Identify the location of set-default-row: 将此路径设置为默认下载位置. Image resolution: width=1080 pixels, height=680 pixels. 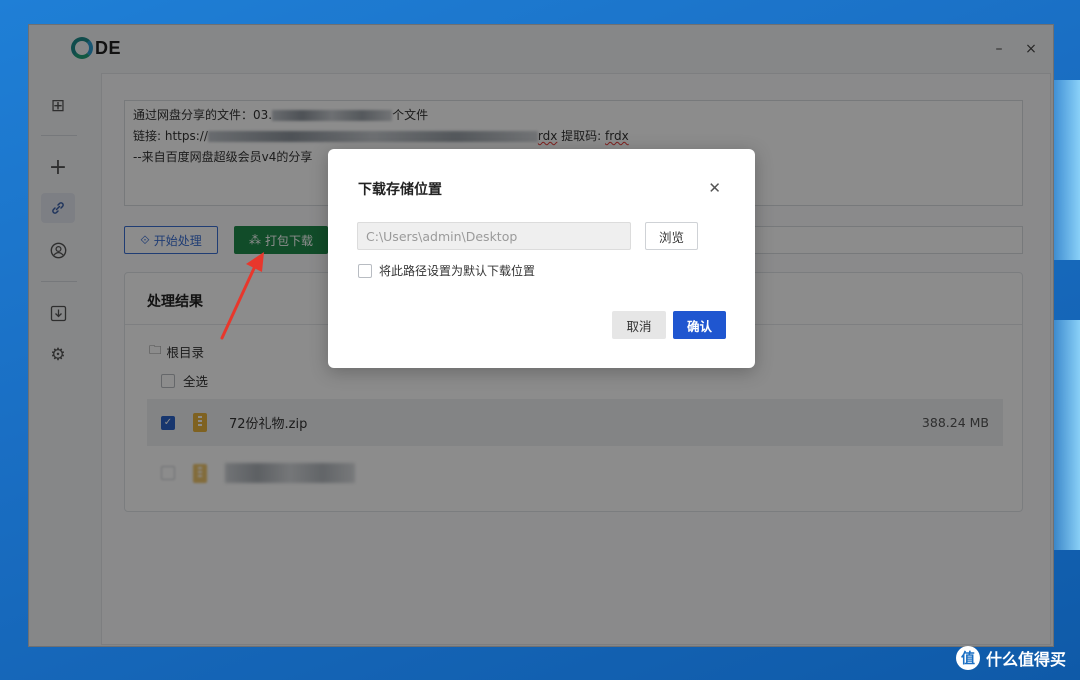
(446, 270).